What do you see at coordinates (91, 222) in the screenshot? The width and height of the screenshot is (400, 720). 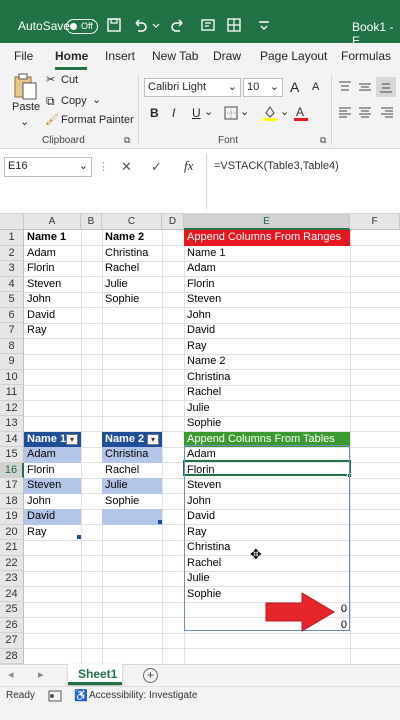 I see `column-header-b: B` at bounding box center [91, 222].